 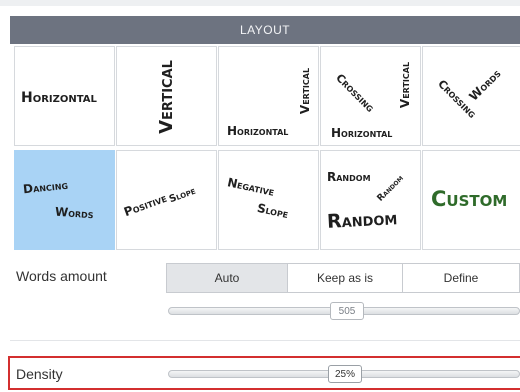 What do you see at coordinates (260, 3) in the screenshot?
I see `top-strip` at bounding box center [260, 3].